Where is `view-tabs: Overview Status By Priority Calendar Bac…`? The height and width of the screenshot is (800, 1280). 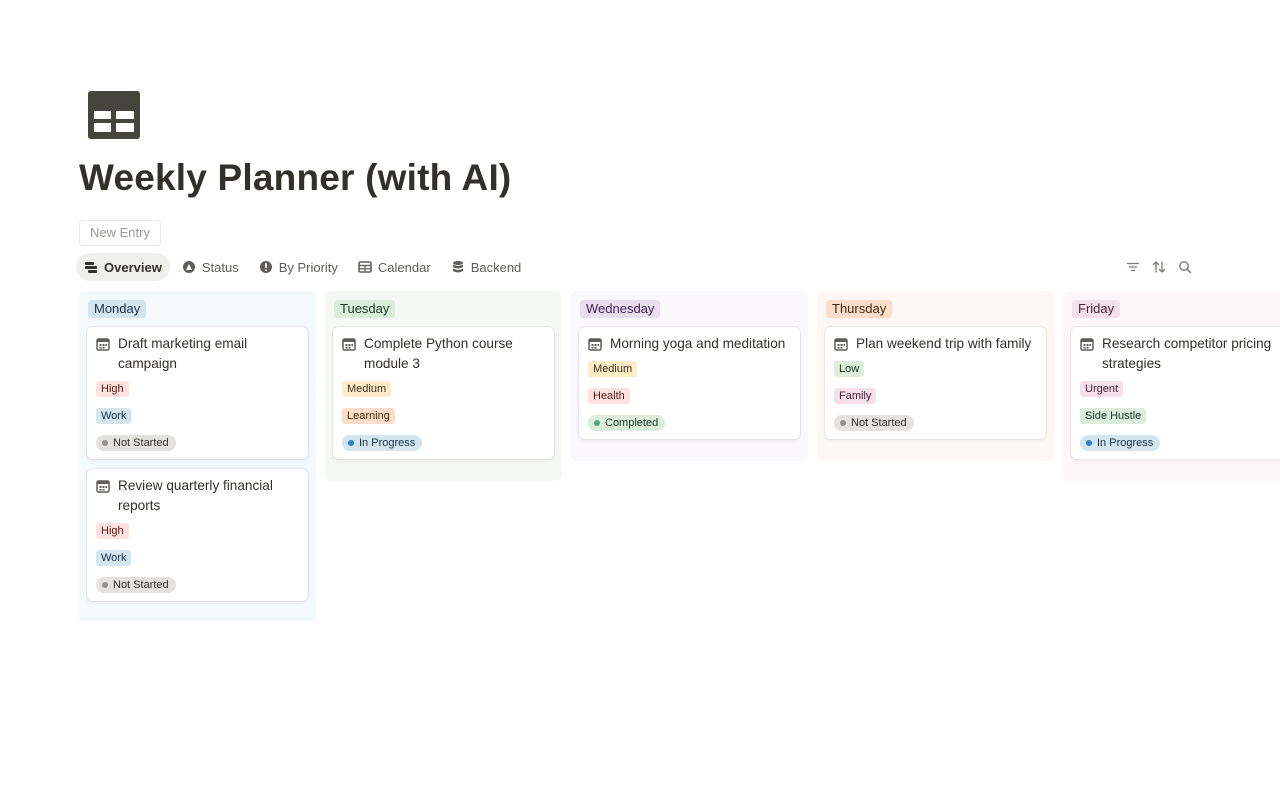
view-tabs: Overview Status By Priority Calendar Bac… is located at coordinates (302, 267).